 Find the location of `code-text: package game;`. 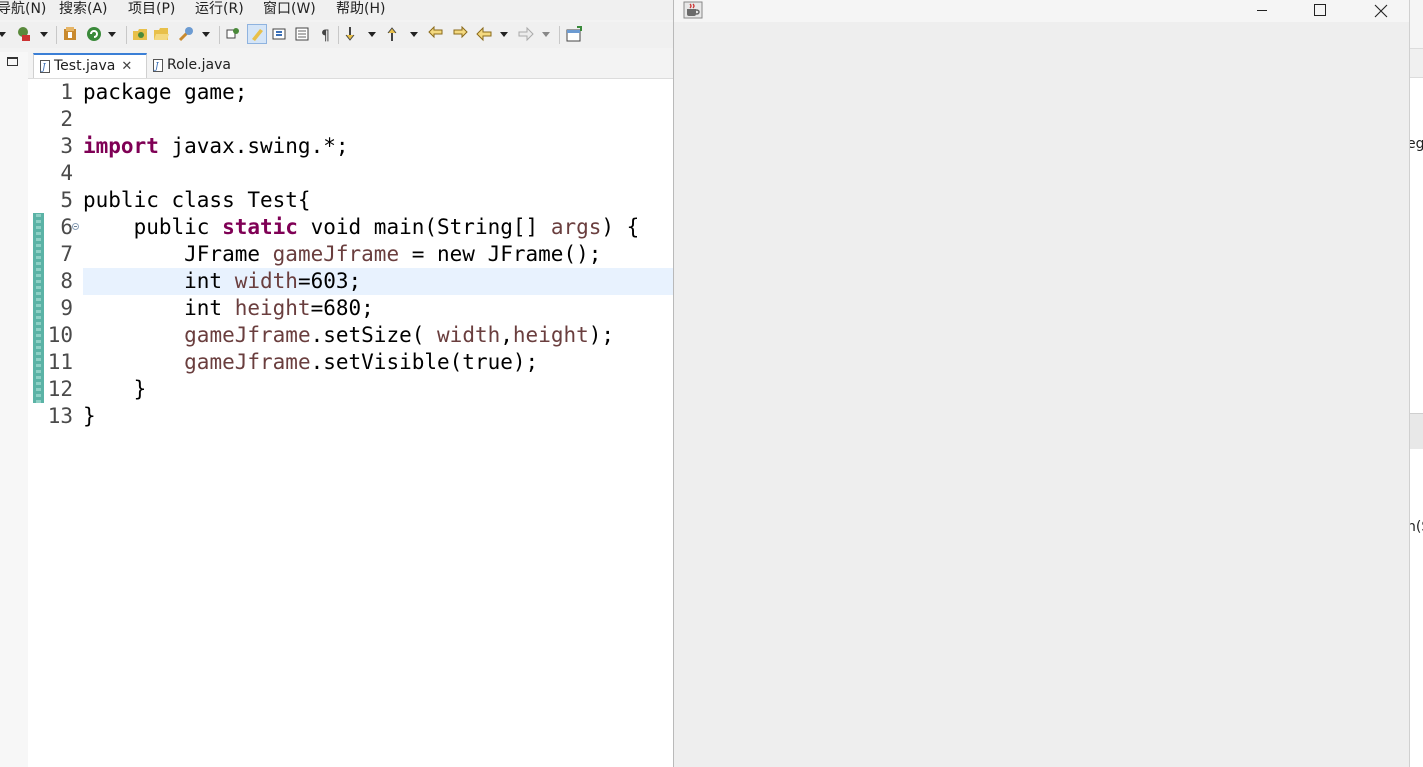

code-text: package game; is located at coordinates (165, 92).